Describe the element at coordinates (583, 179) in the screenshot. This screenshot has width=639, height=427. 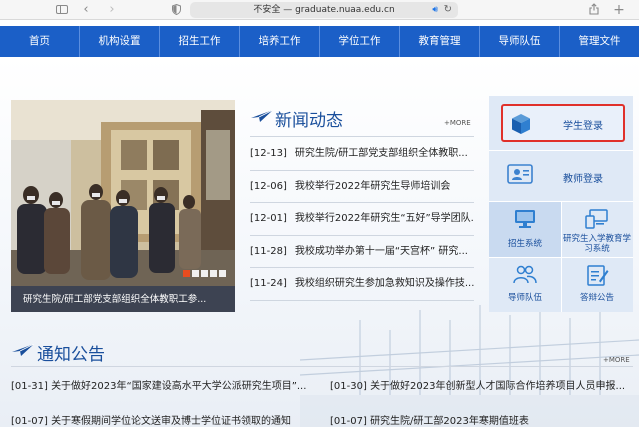
I see `teacher-login-label: 教师登录` at that location.